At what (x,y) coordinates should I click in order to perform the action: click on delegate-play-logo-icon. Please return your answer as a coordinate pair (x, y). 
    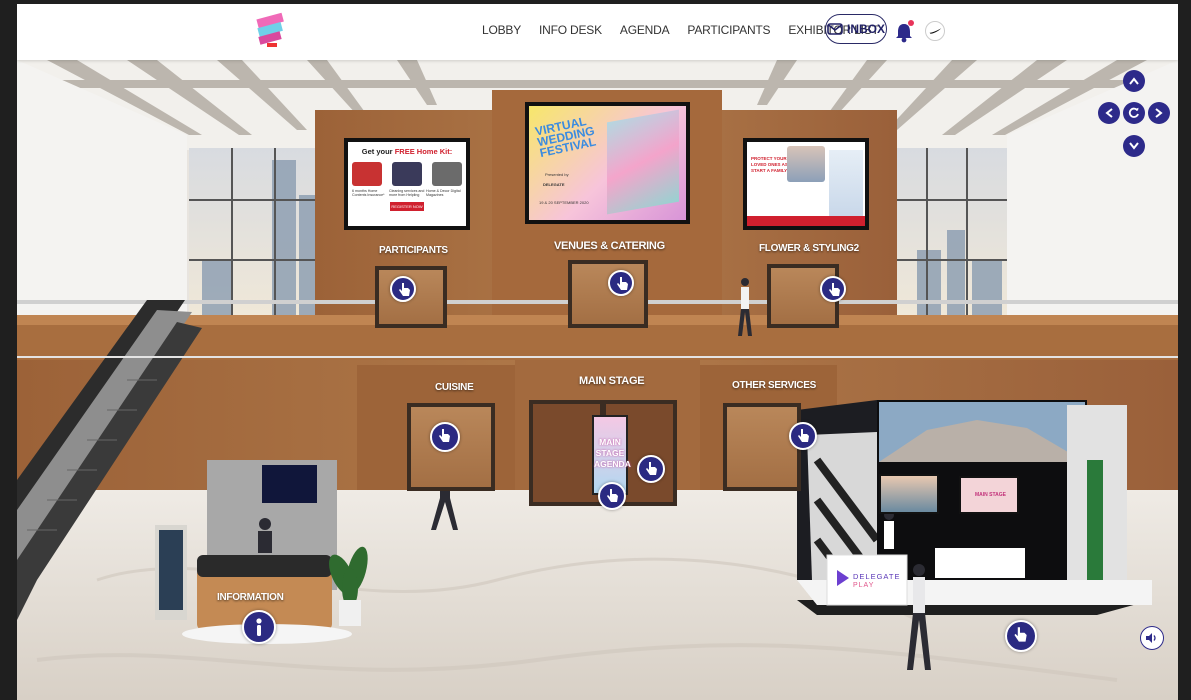
    Looking at the image, I should click on (843, 578).